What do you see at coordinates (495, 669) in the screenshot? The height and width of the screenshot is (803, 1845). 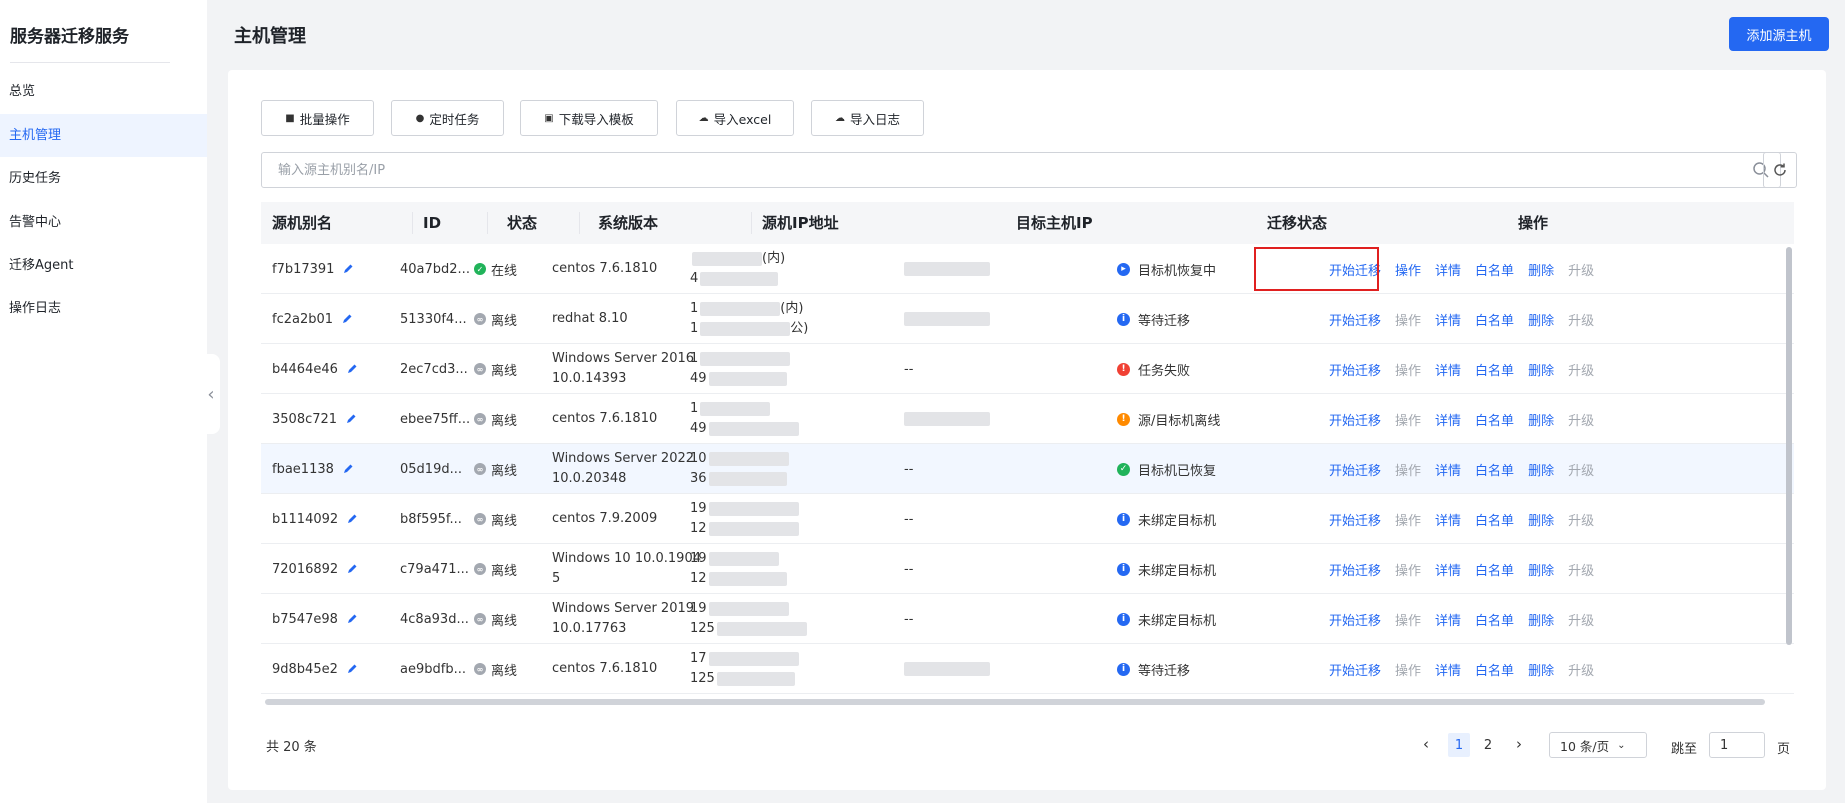 I see `status-cell: ∞ 离线` at bounding box center [495, 669].